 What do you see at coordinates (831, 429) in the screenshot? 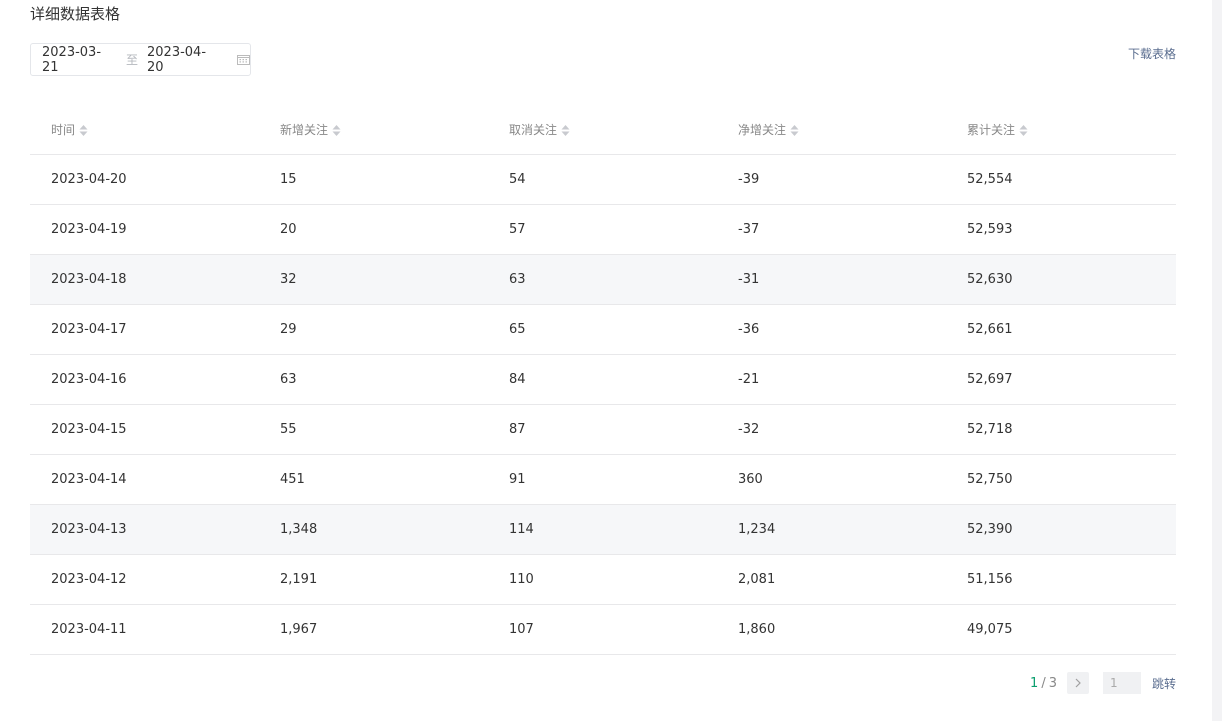
I see `table-cell: -32` at bounding box center [831, 429].